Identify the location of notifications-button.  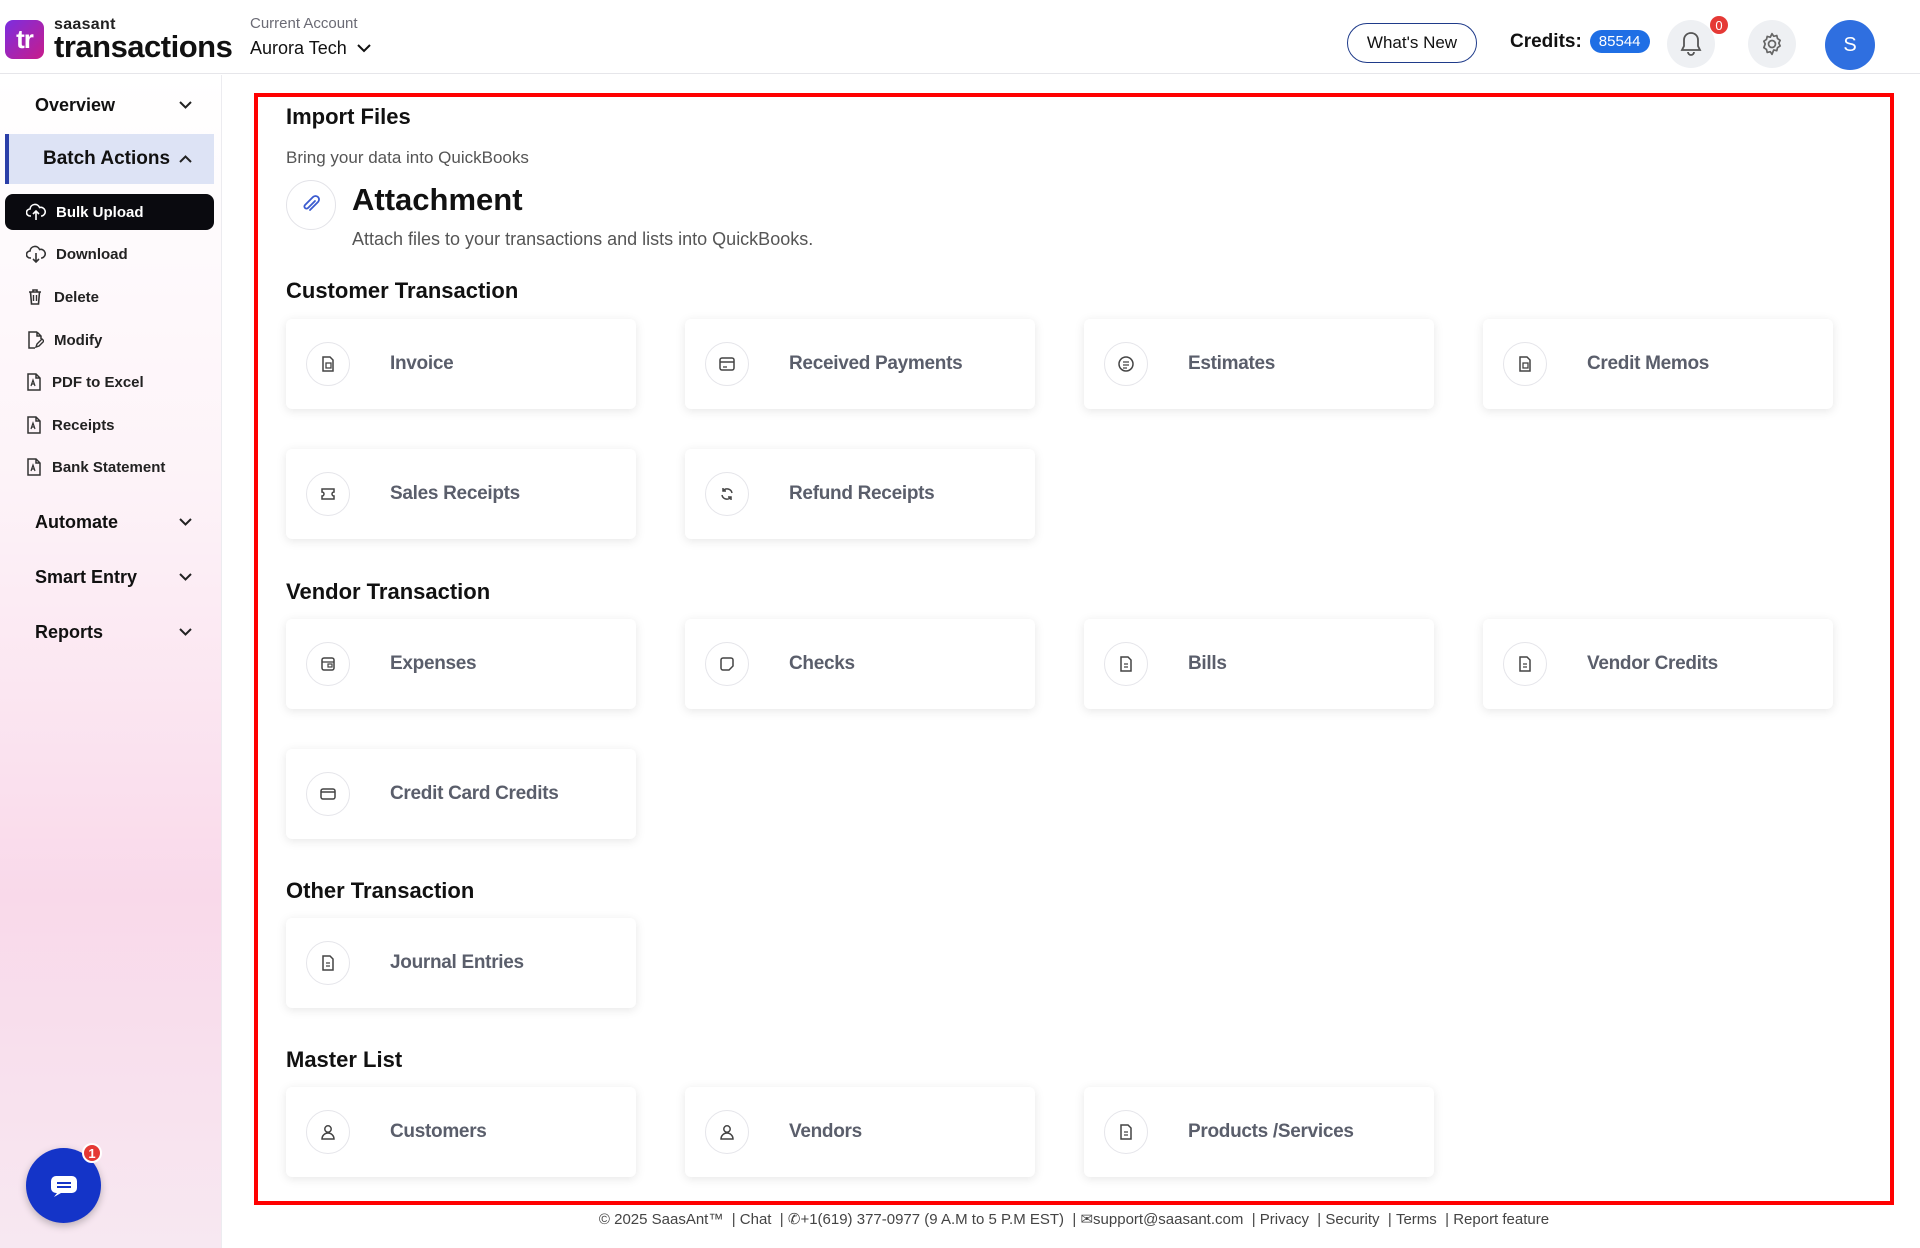
(1691, 44).